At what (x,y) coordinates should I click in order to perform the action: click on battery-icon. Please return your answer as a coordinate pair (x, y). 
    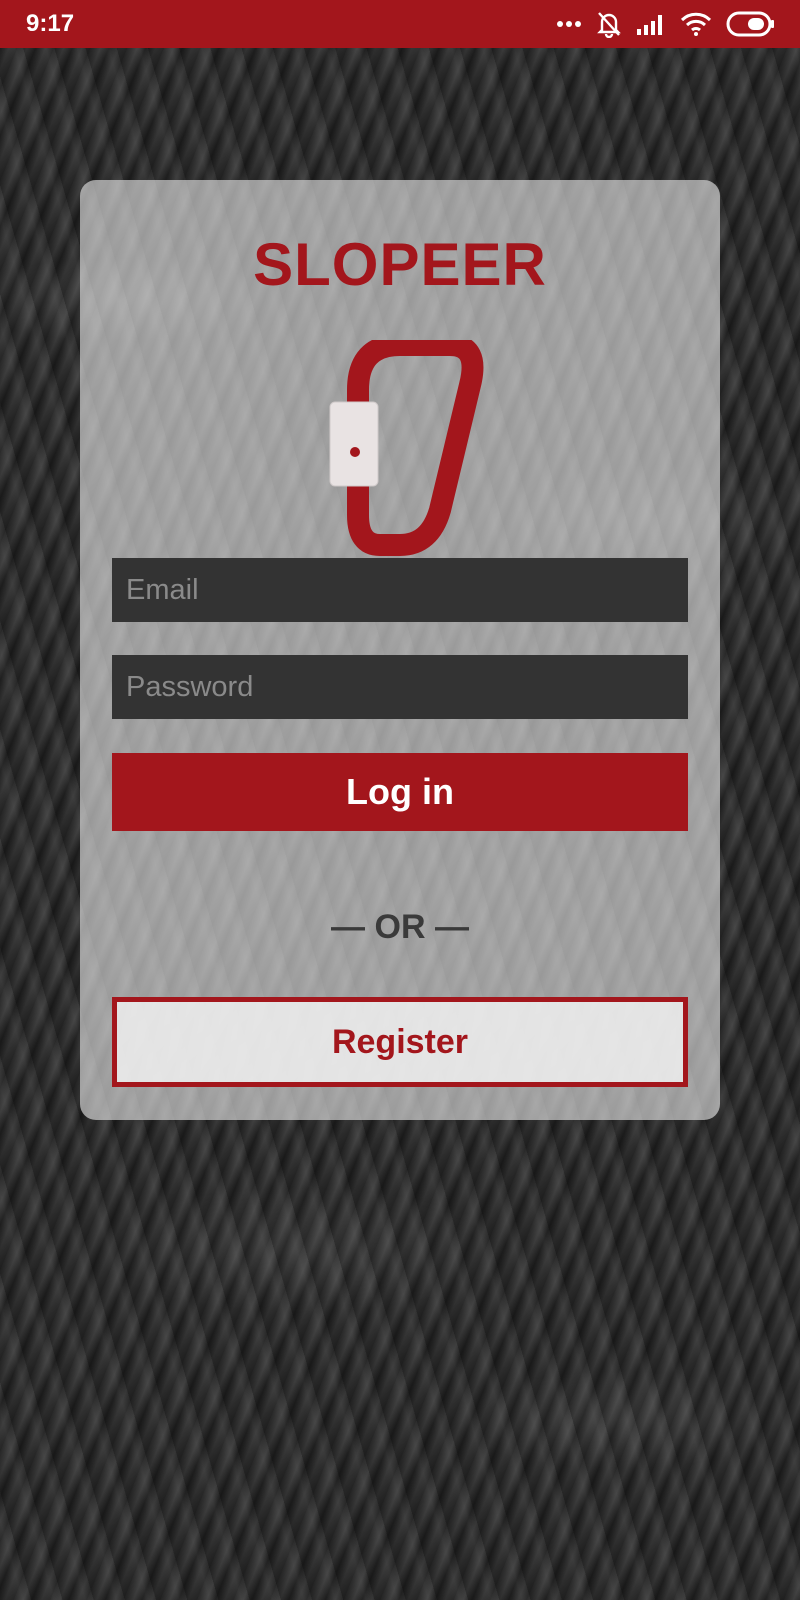
    Looking at the image, I should click on (751, 24).